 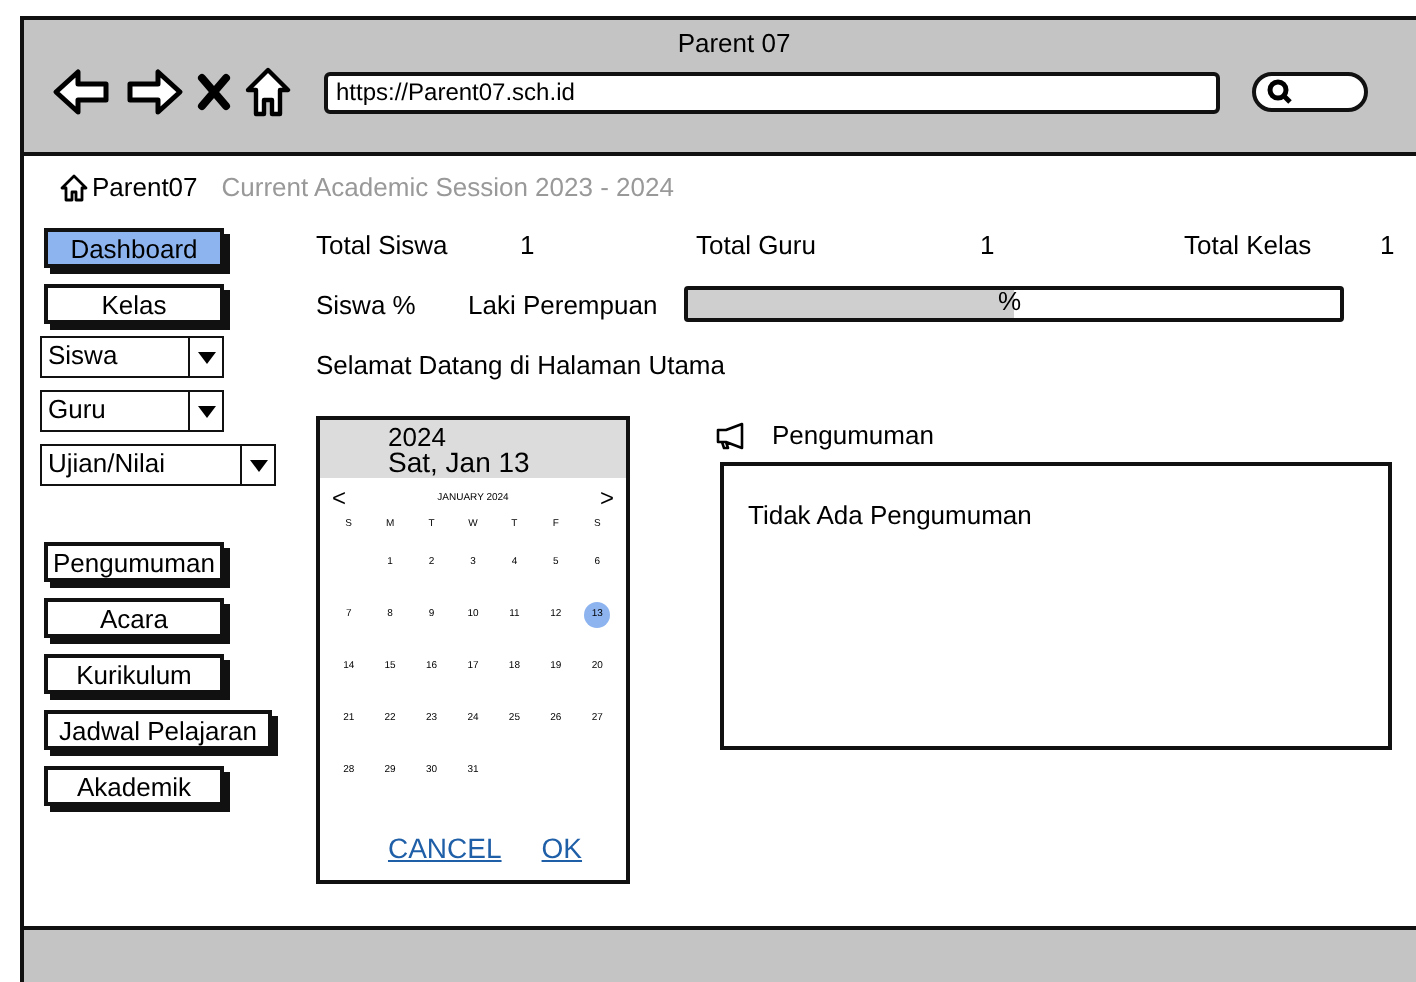 I want to click on search-field, so click(x=1310, y=92).